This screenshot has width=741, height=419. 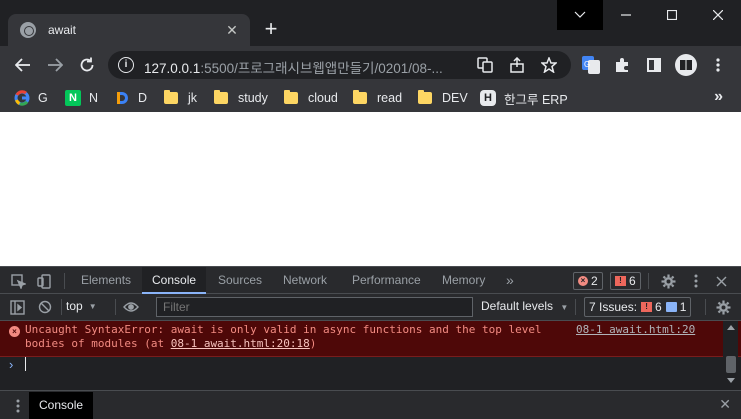 I want to click on naver-icon: N, so click(x=73, y=98).